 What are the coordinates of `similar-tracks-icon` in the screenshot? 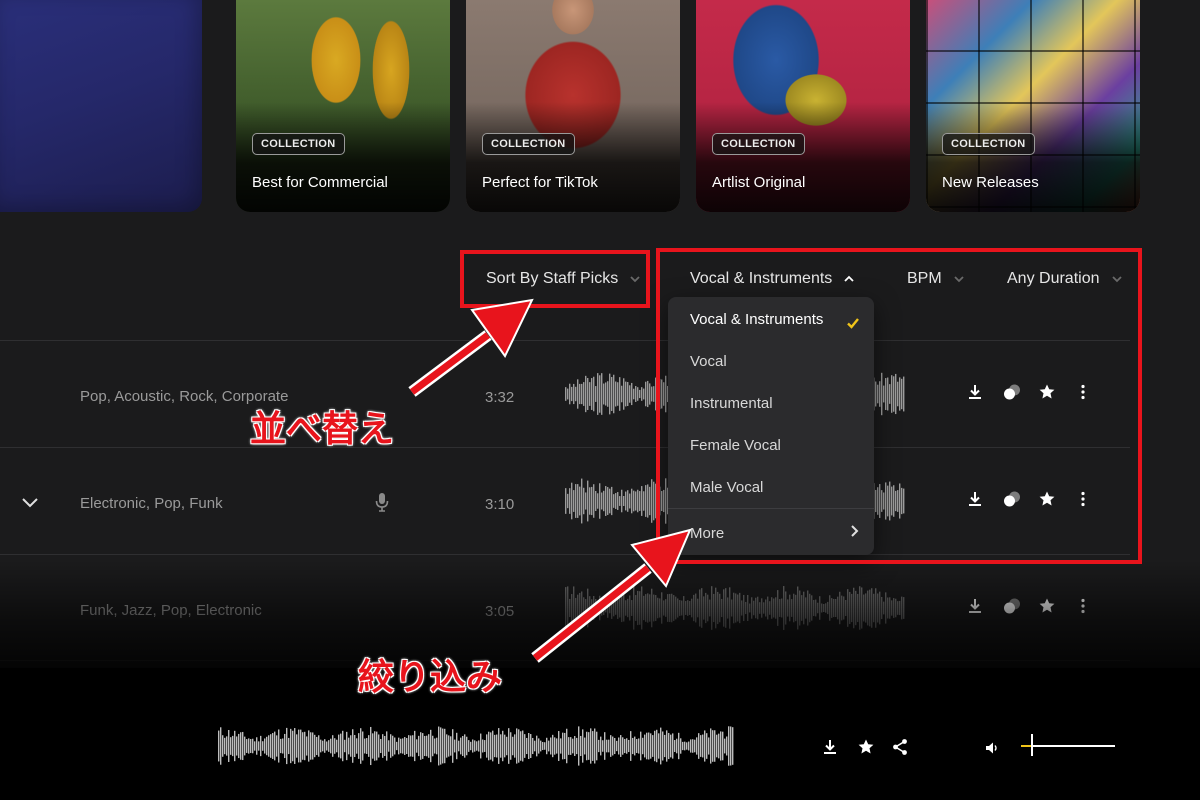 It's located at (1011, 606).